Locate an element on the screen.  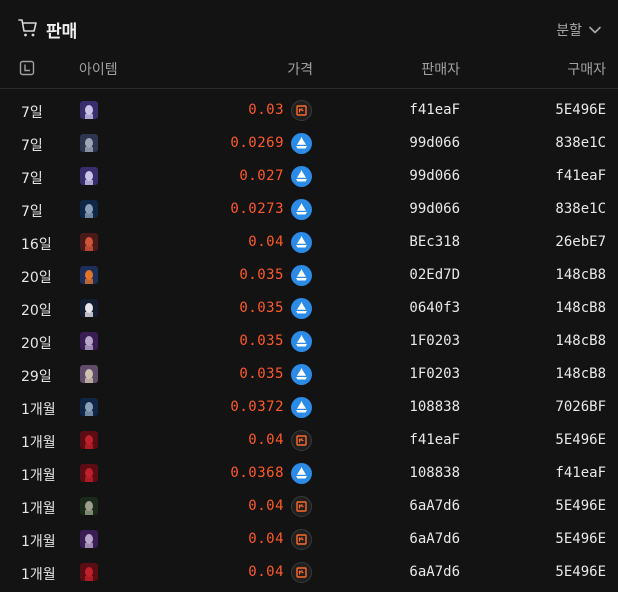
table-row: 16일 0.04 BEc318 26ebE7 is located at coordinates (309, 243).